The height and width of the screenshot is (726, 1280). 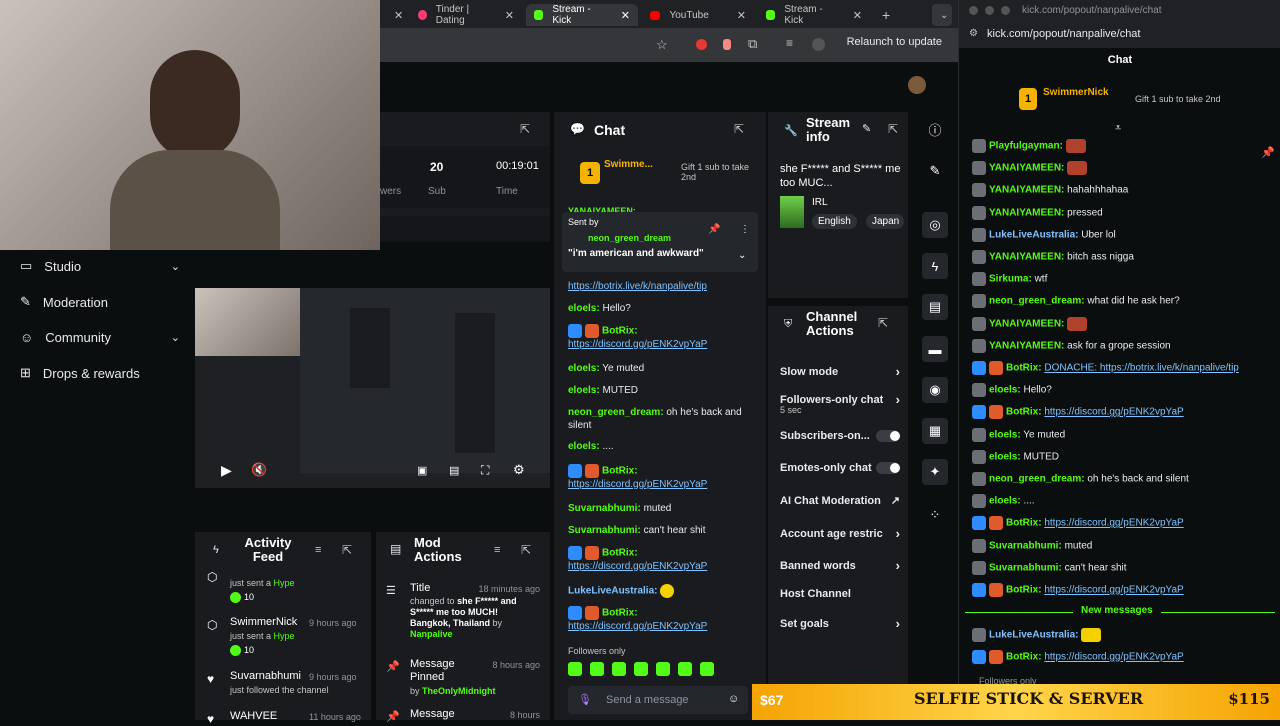 What do you see at coordinates (935, 431) in the screenshot?
I see `layout-icon: ▦` at bounding box center [935, 431].